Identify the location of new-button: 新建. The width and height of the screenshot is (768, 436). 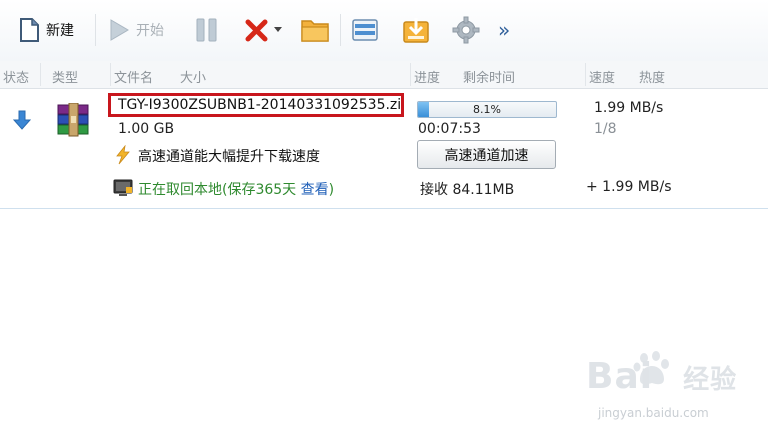
(46, 30).